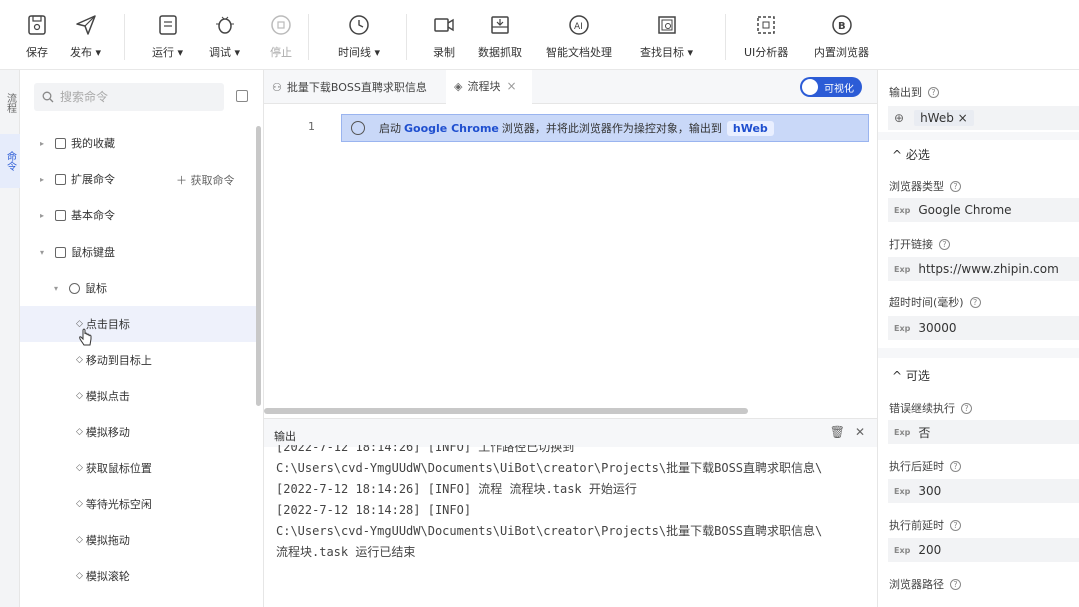 The height and width of the screenshot is (607, 1079). What do you see at coordinates (85, 39) in the screenshot?
I see `publish-button: 发布 ▾` at bounding box center [85, 39].